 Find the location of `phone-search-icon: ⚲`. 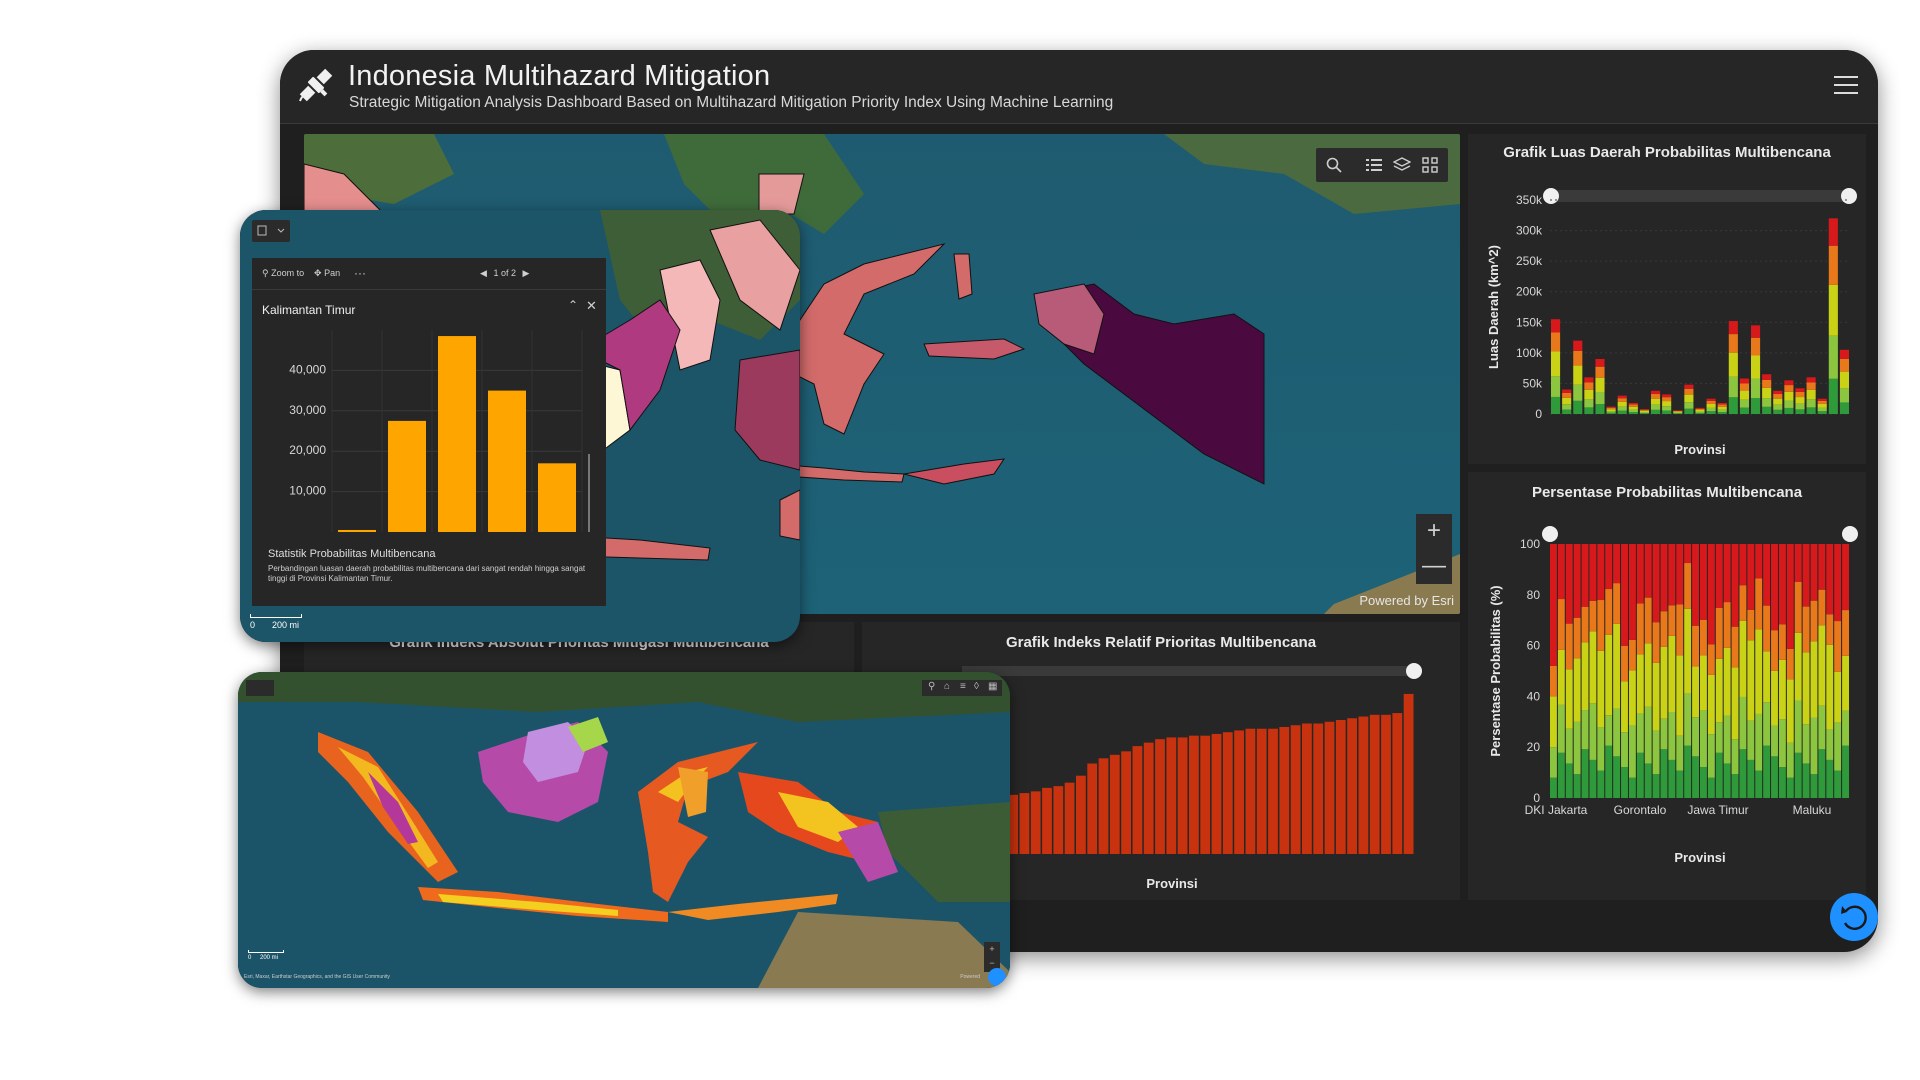

phone-search-icon: ⚲ is located at coordinates (931, 686).